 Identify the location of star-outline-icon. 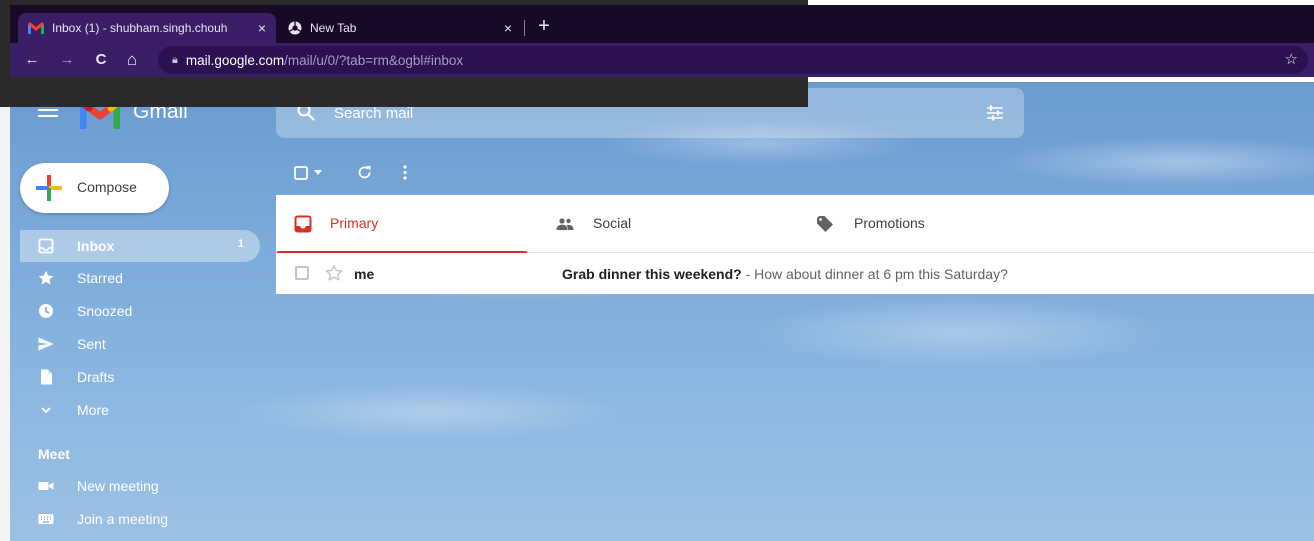
(334, 273).